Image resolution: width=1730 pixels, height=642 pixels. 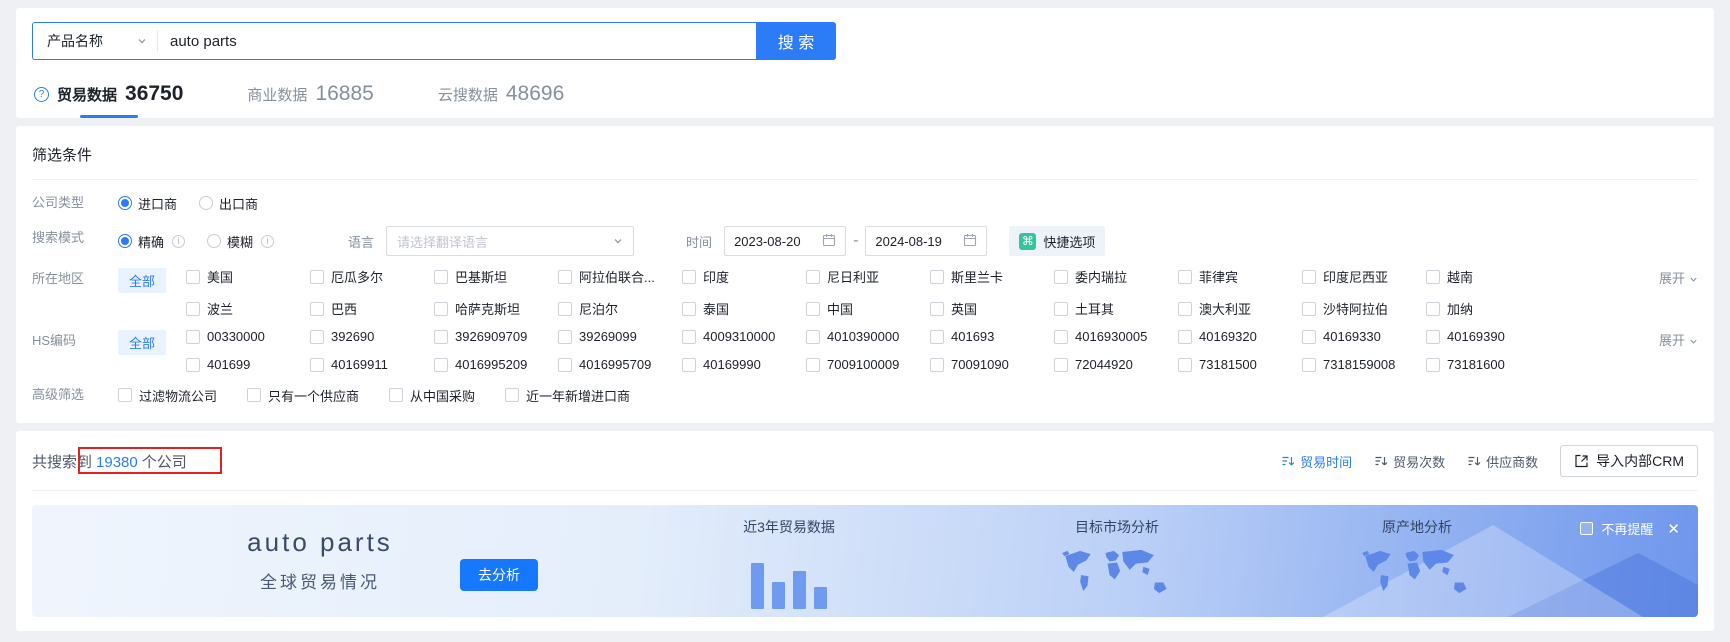 I want to click on analyze-button: 去分析, so click(x=499, y=575).